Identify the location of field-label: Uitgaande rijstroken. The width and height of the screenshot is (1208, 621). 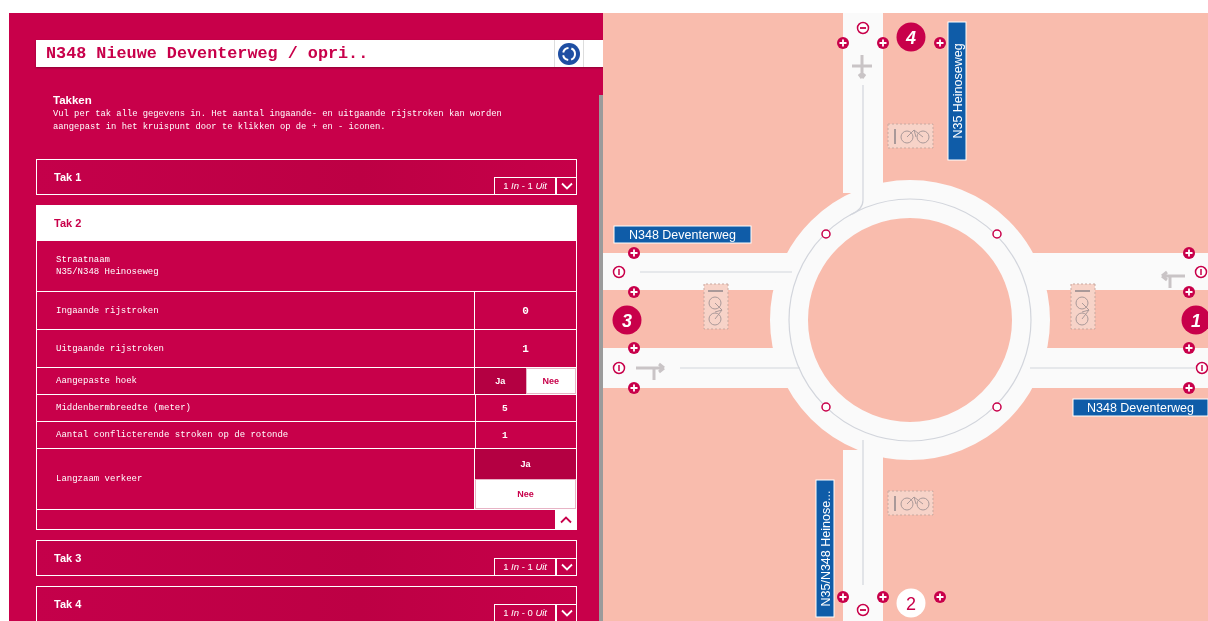
(110, 348).